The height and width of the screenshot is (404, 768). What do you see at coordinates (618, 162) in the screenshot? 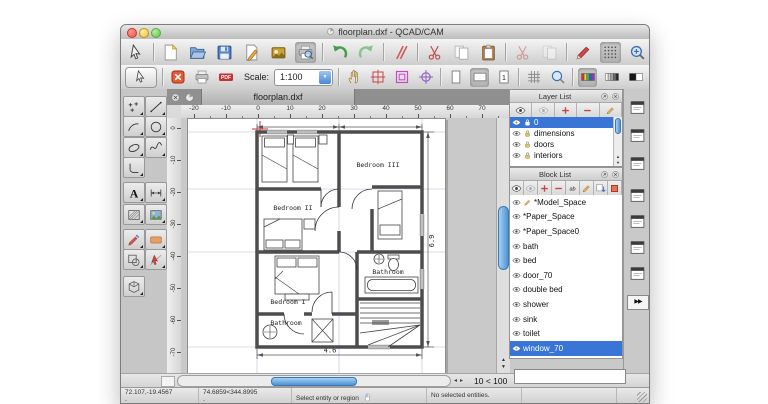
I see `layer-scroll-down-button: ▼` at bounding box center [618, 162].